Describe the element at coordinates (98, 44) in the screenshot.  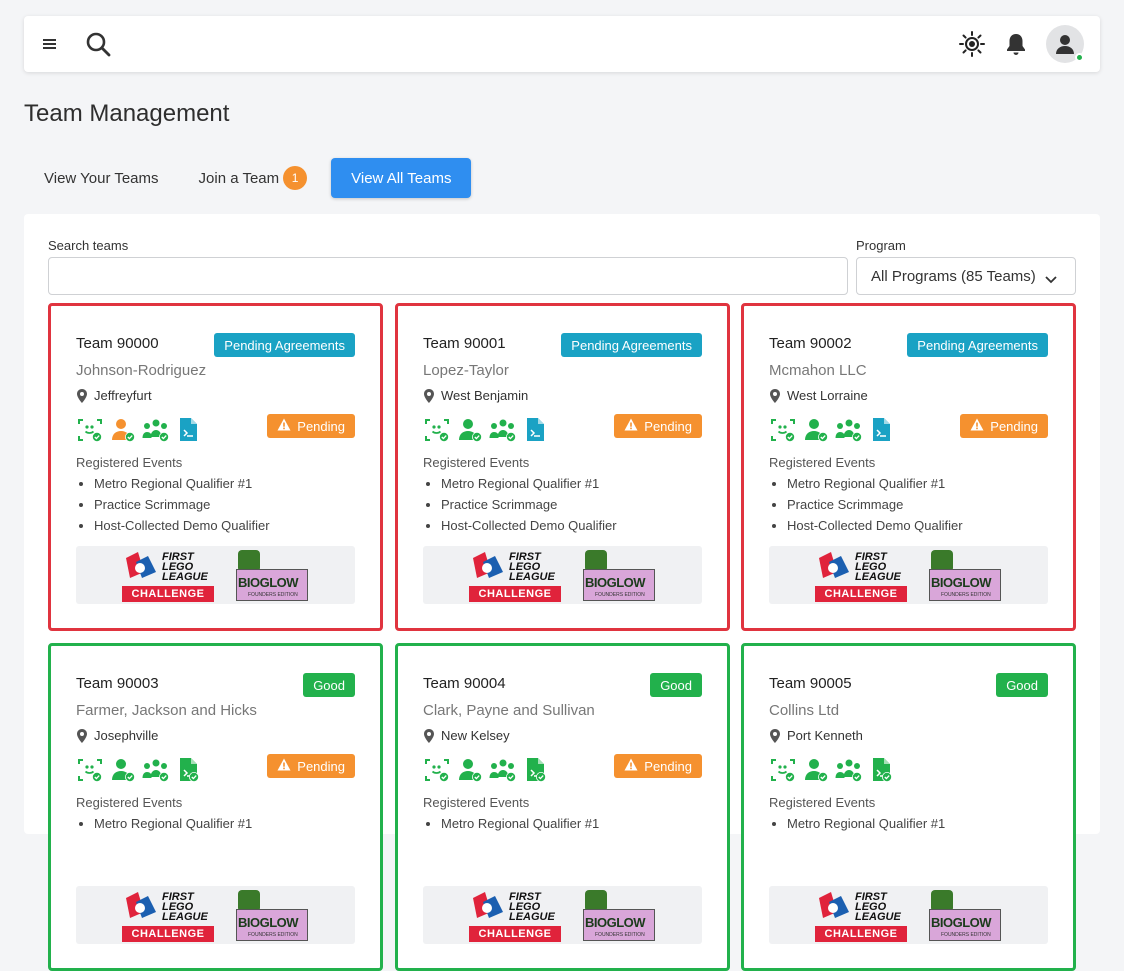
I see `search-icon` at that location.